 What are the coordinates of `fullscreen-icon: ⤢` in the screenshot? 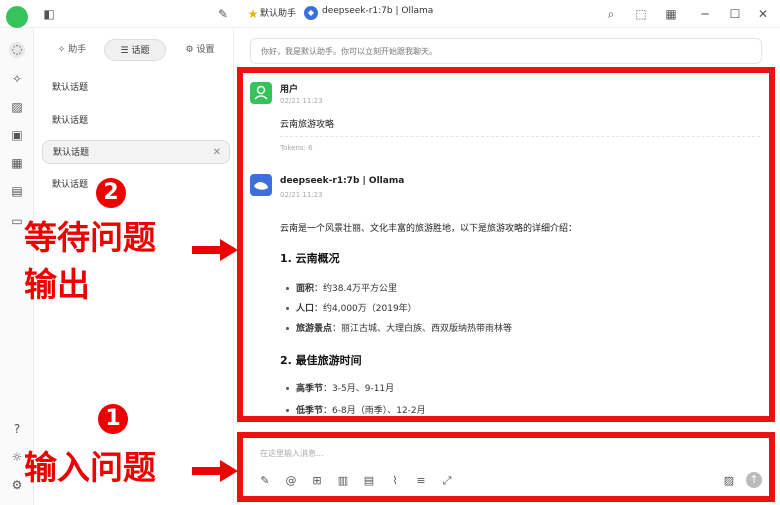 It's located at (447, 481).